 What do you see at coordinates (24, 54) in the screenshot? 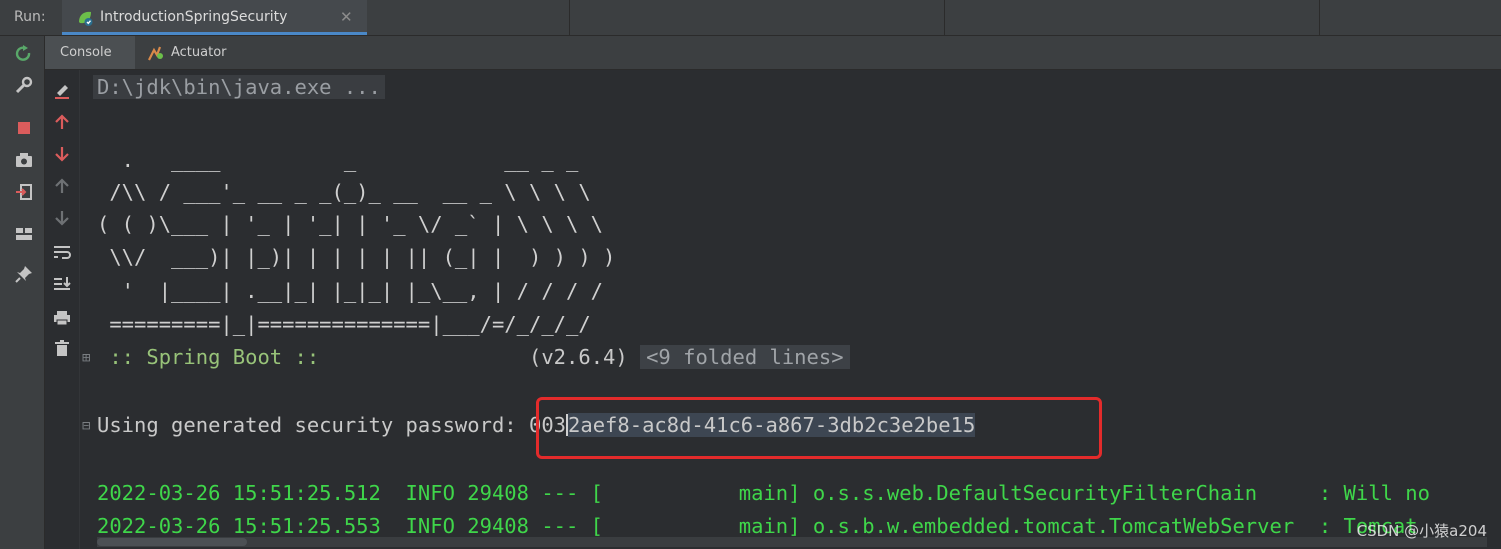
I see `rerun-icon` at bounding box center [24, 54].